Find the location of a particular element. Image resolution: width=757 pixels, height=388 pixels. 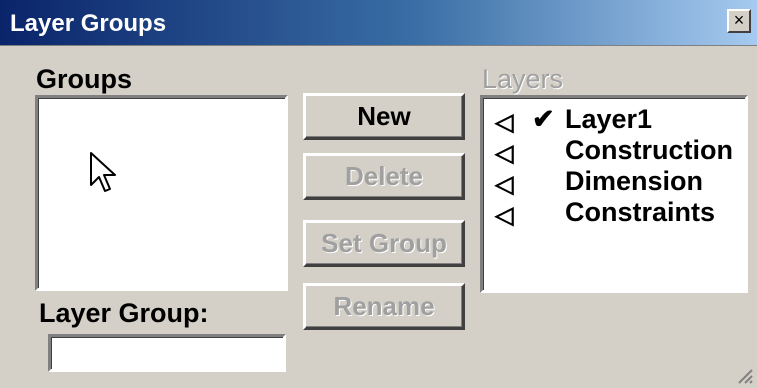

groups-label: Groups is located at coordinates (84, 79).